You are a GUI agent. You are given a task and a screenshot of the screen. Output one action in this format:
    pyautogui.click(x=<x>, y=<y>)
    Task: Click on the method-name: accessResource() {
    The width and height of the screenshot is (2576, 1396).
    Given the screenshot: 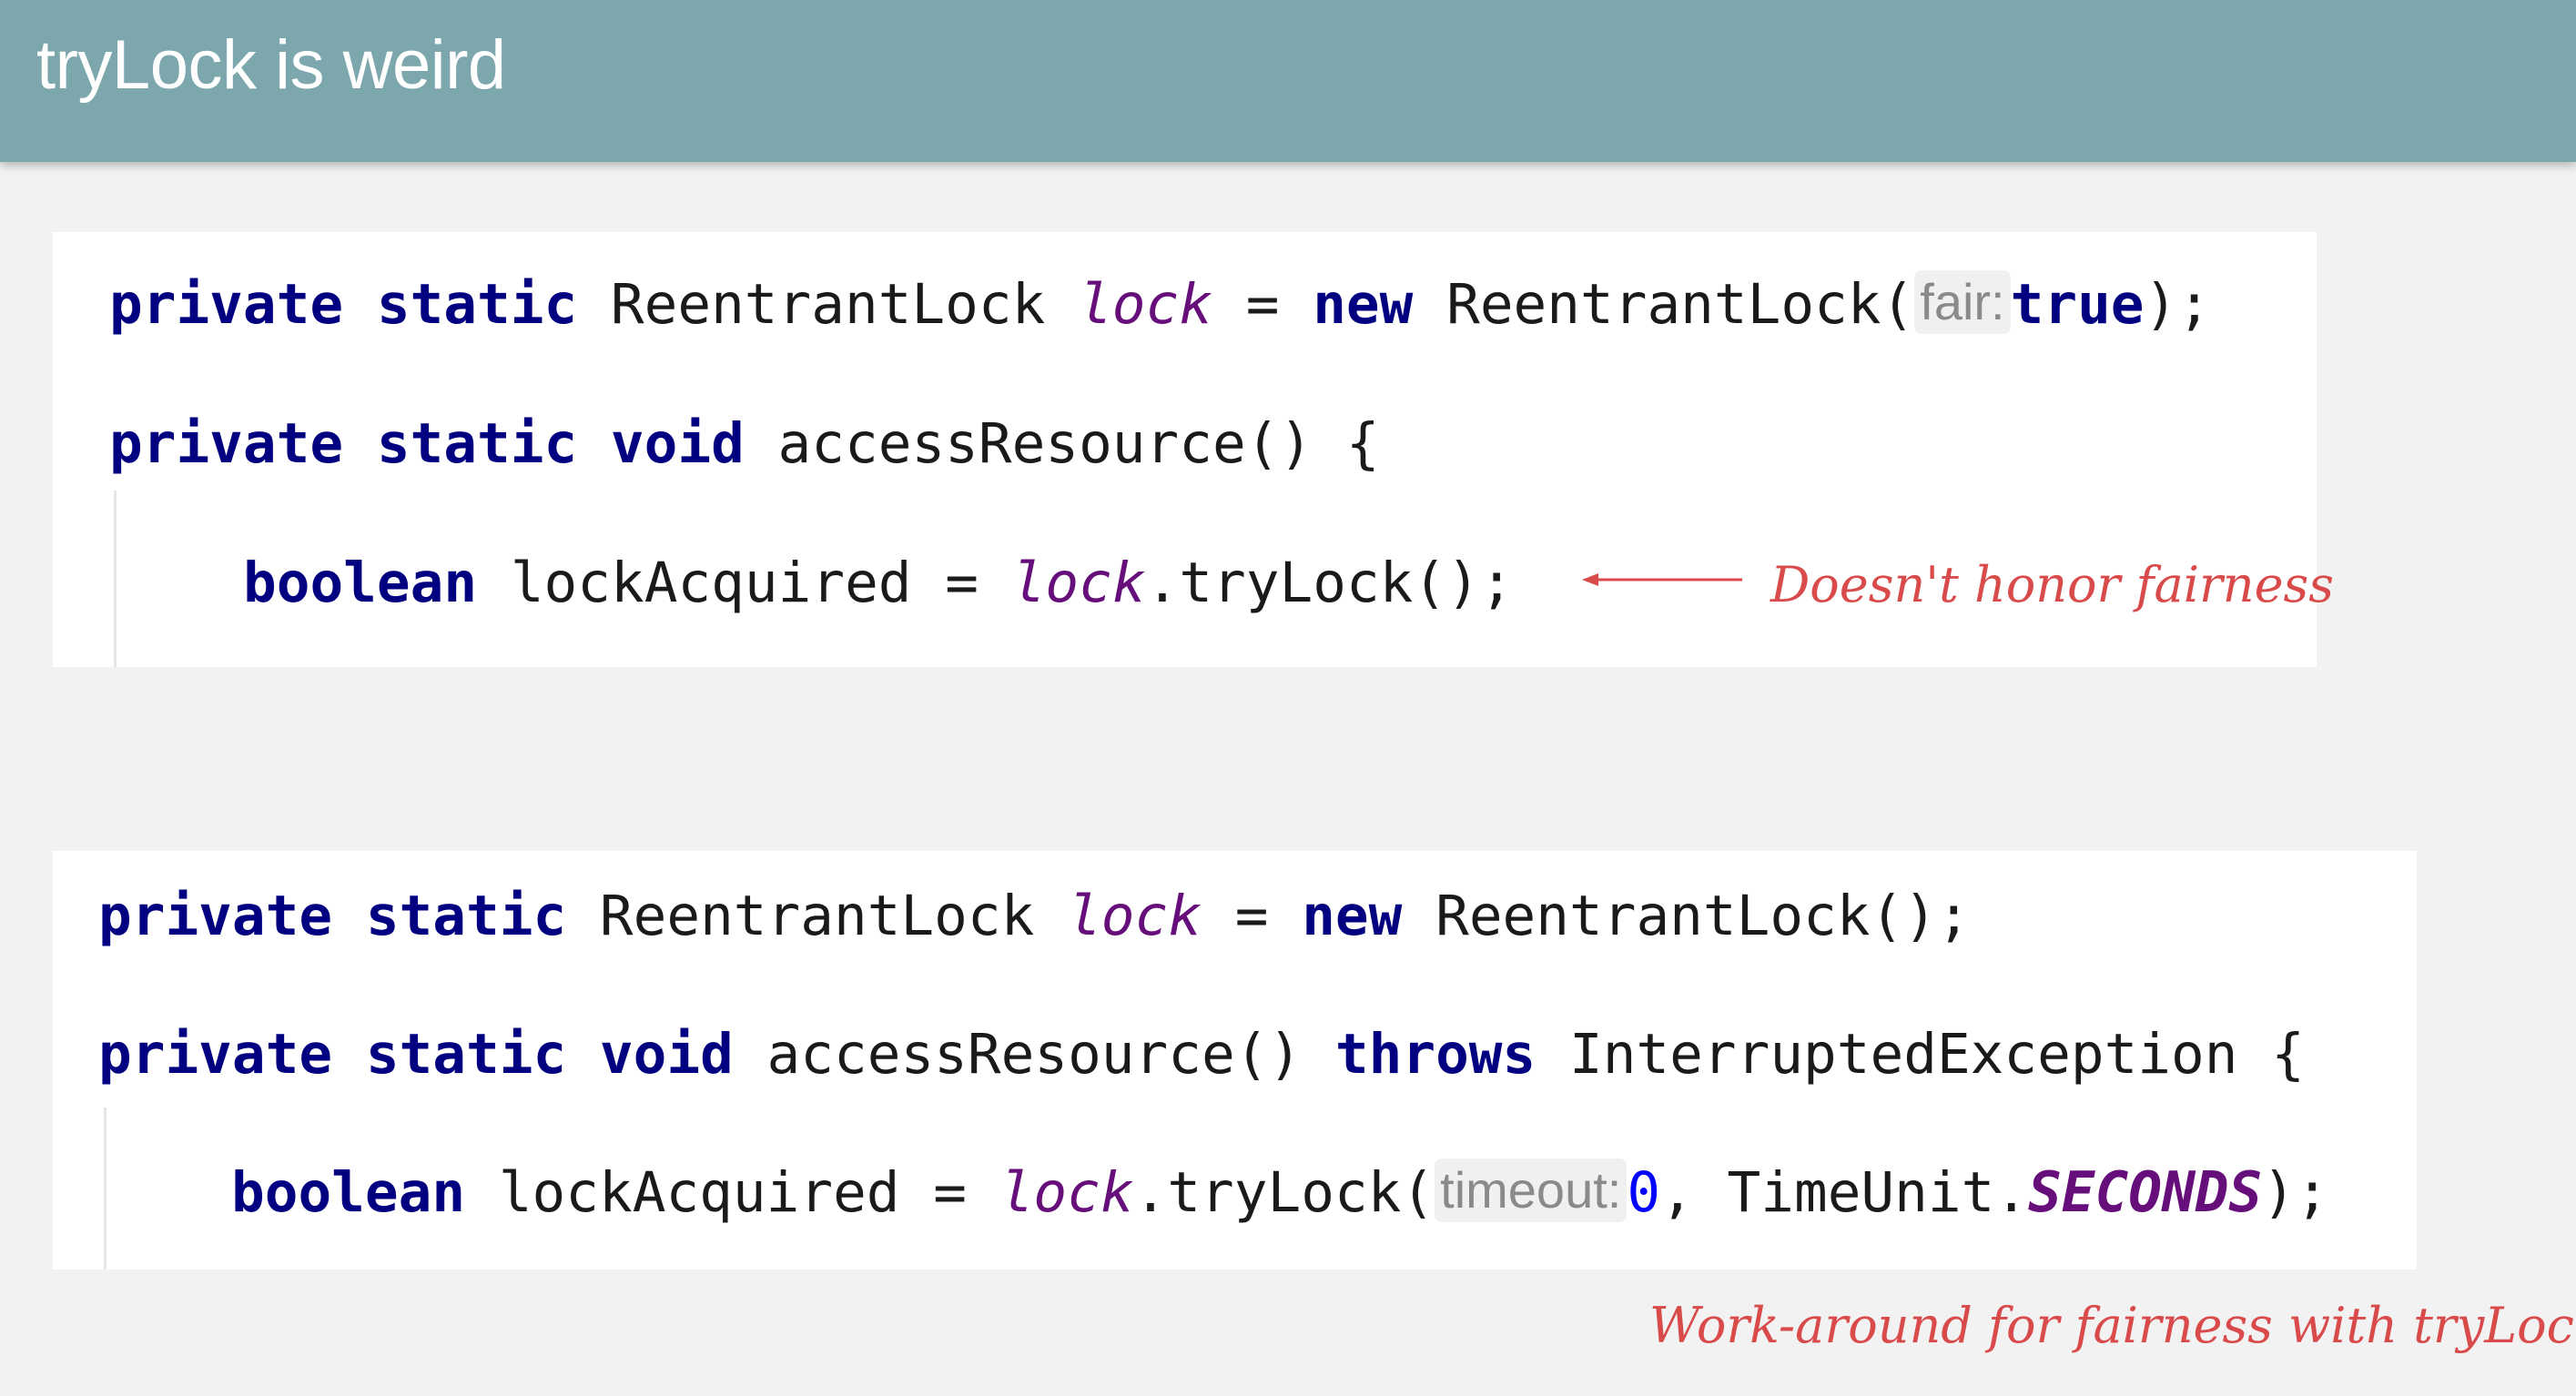 What is the action you would take?
    pyautogui.click(x=1078, y=443)
    